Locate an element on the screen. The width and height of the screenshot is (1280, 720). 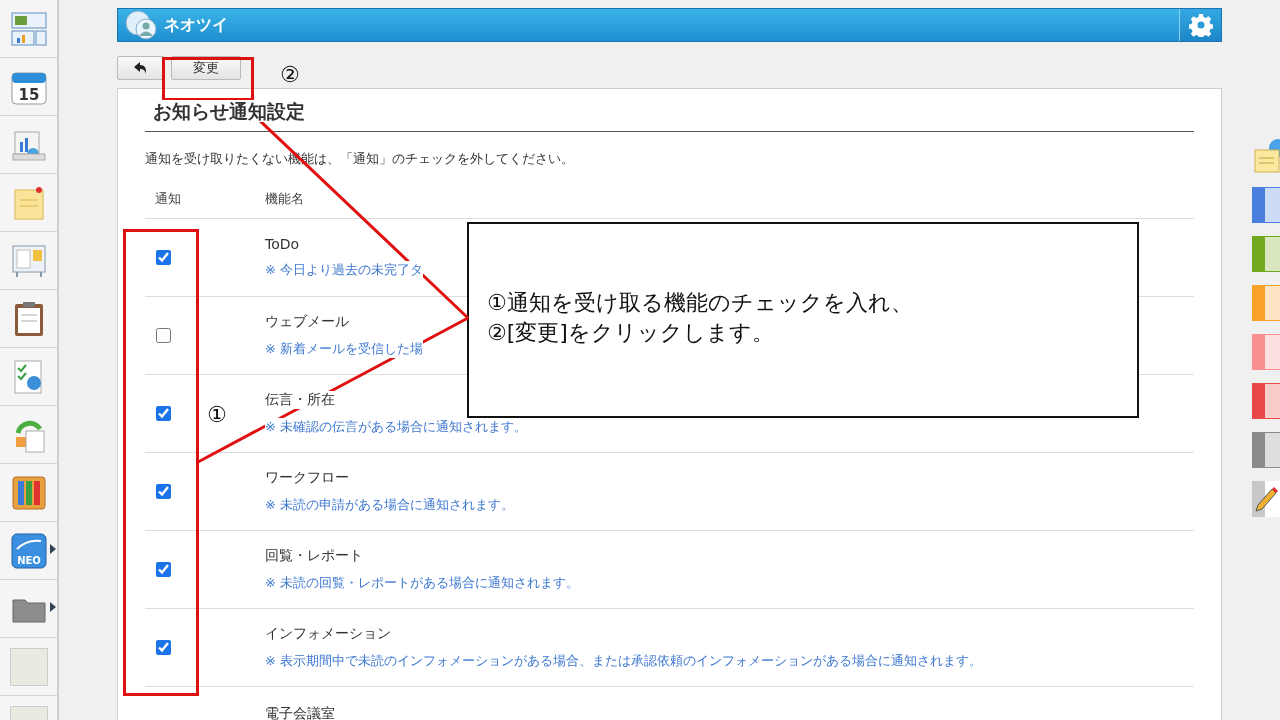
memo-icon is located at coordinates (28, 202).